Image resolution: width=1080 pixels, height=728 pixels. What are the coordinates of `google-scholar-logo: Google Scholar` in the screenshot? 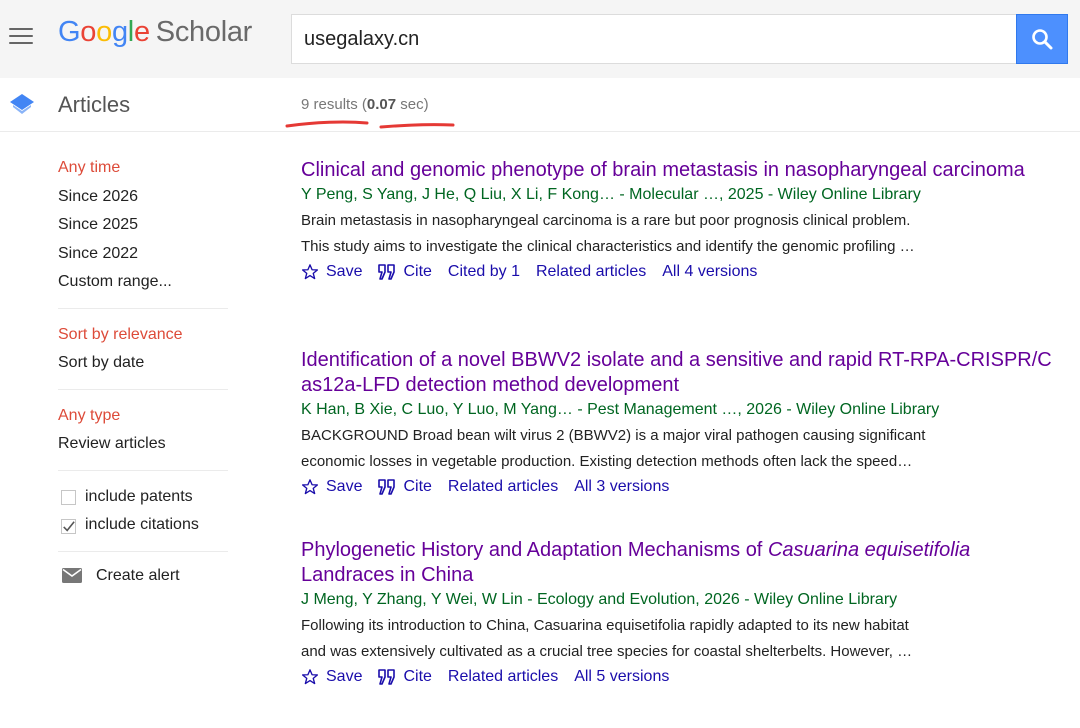 It's located at (155, 32).